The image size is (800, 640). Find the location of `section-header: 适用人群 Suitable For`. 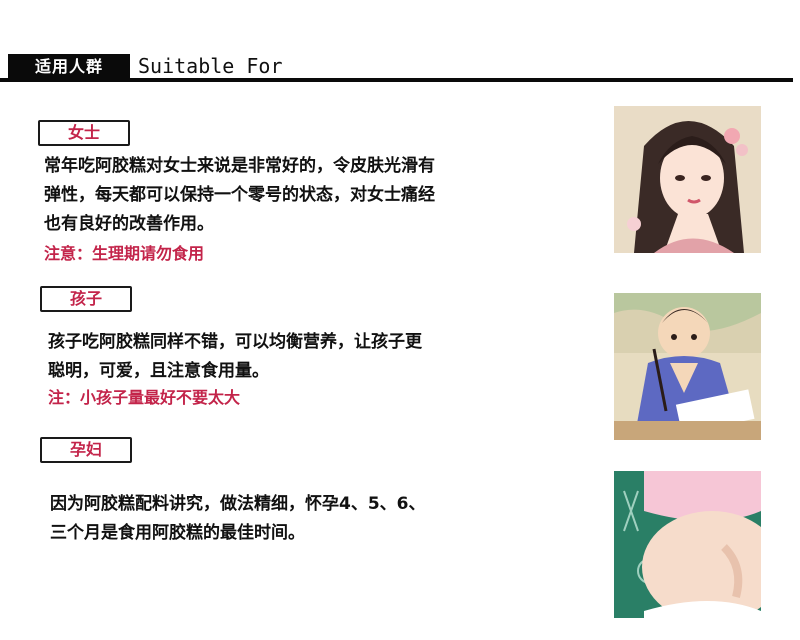

section-header: 适用人群 Suitable For is located at coordinates (400, 70).